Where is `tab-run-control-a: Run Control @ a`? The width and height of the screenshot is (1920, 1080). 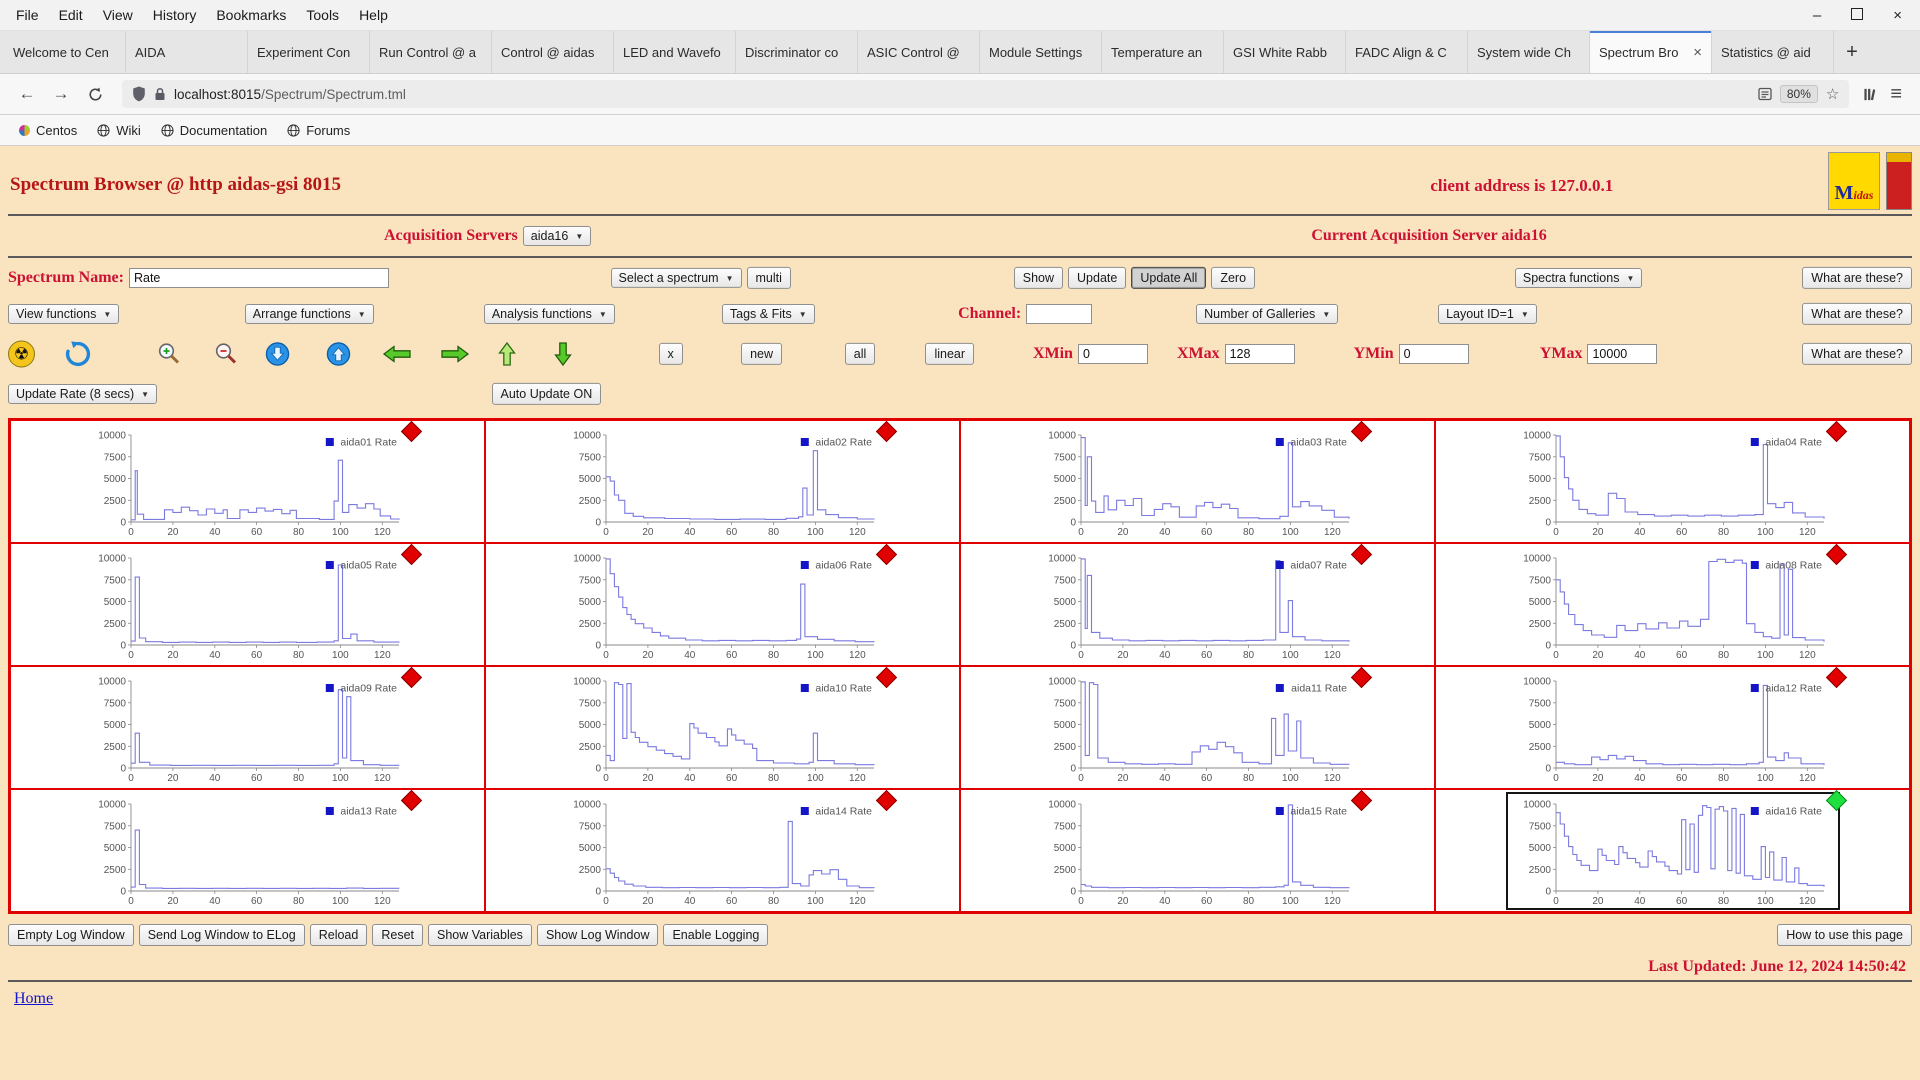 tab-run-control-a: Run Control @ a is located at coordinates (431, 52).